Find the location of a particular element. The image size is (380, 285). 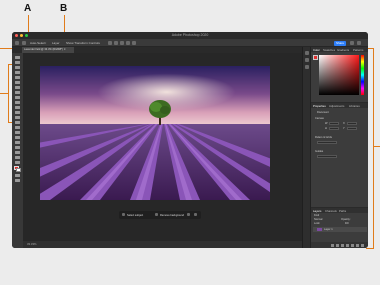

rectangle-tool is located at coordinates (17, 147).